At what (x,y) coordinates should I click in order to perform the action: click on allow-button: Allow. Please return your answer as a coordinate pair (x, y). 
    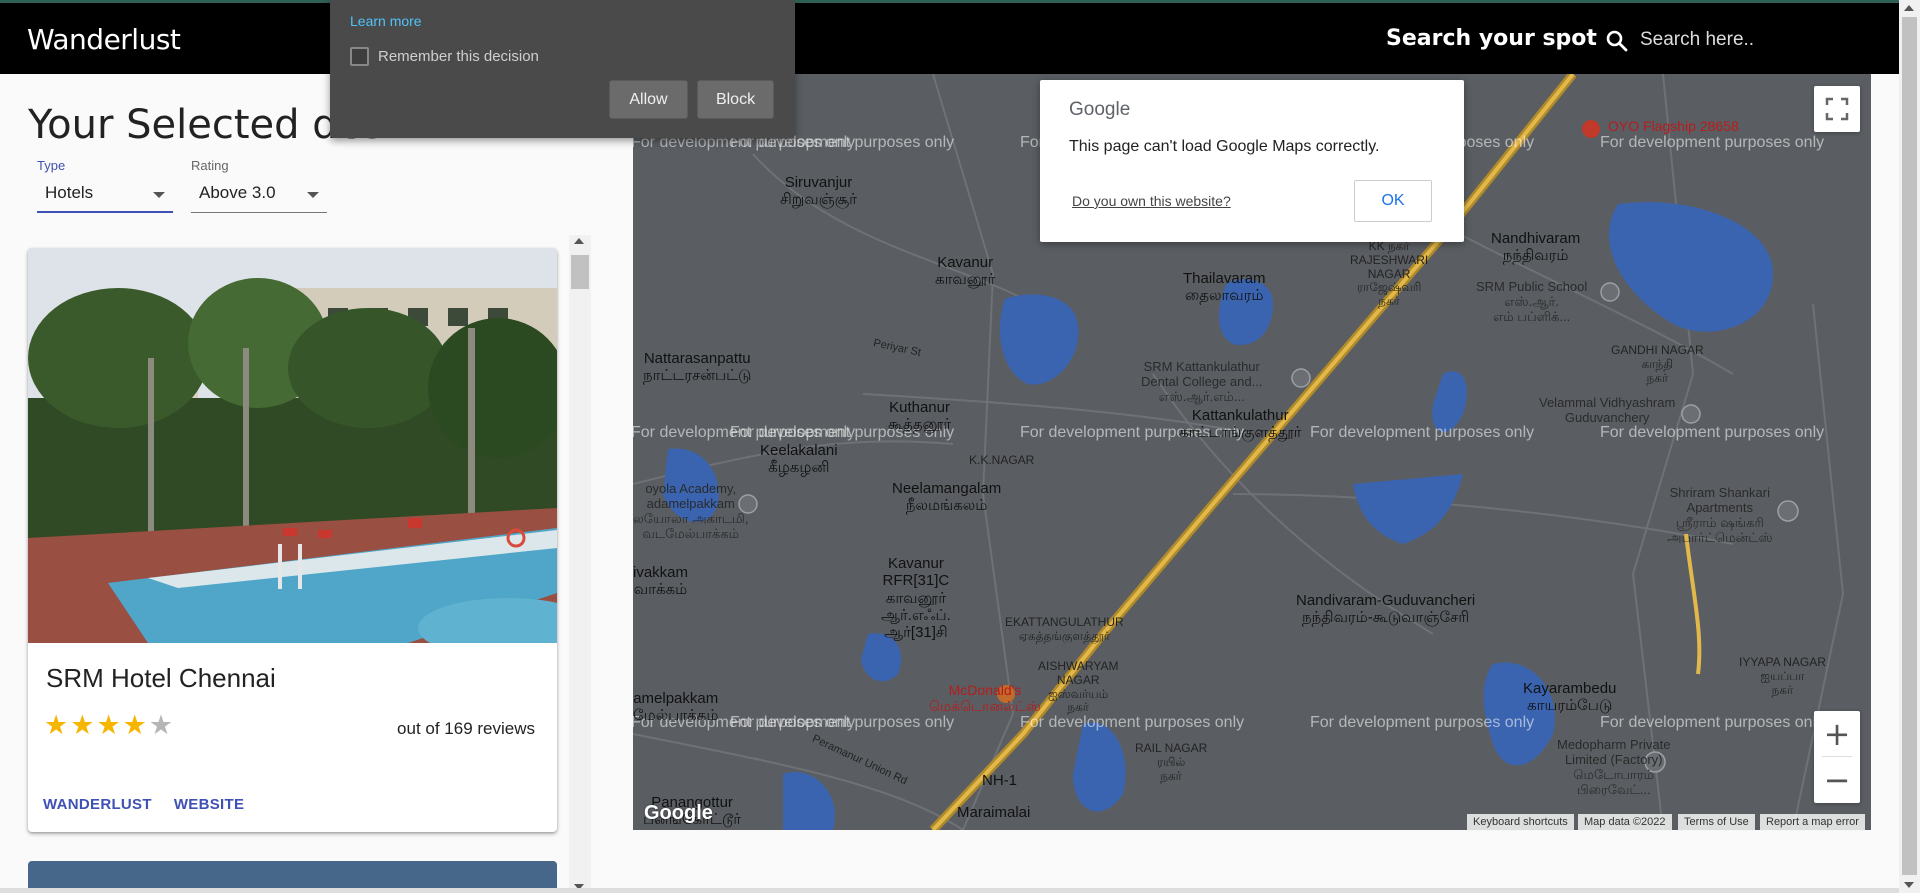
    Looking at the image, I should click on (648, 99).